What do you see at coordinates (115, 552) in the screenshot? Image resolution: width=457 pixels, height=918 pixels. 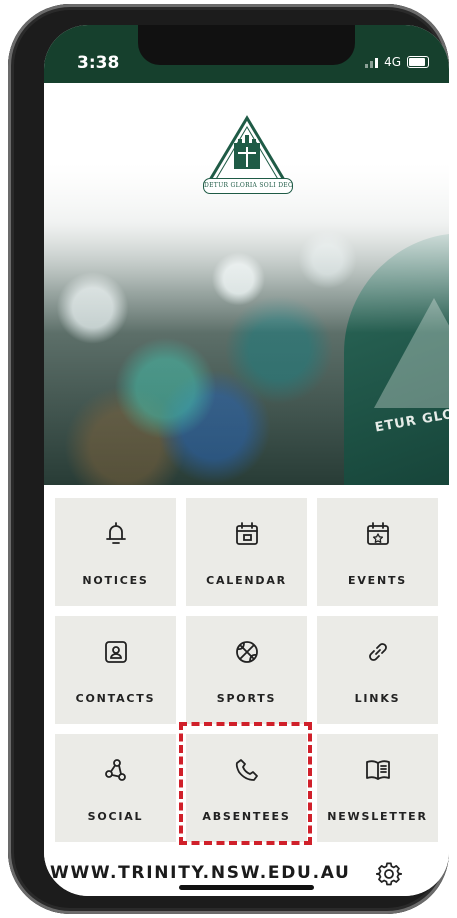 I see `tile-notices: NOTICES` at bounding box center [115, 552].